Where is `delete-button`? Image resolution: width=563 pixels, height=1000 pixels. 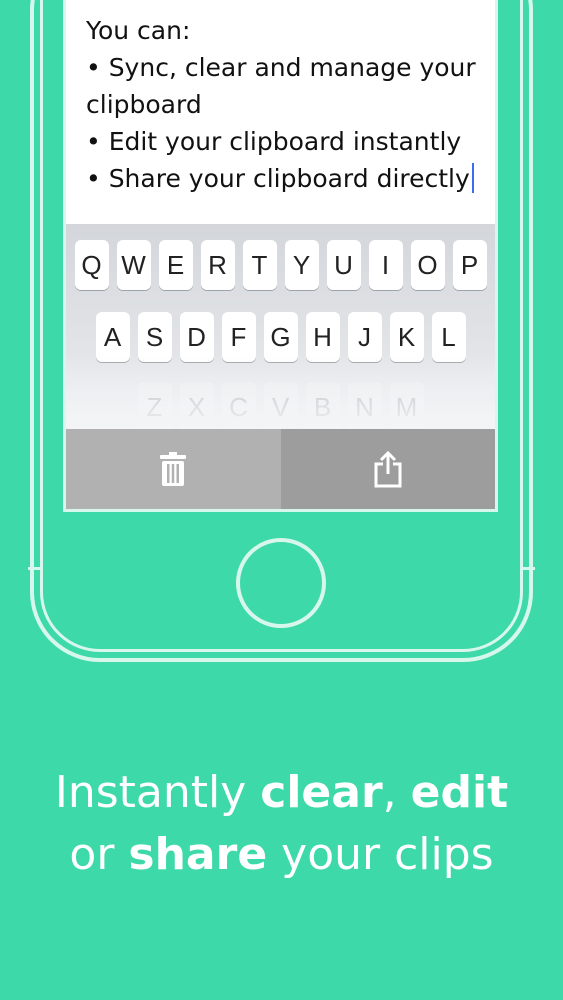
delete-button is located at coordinates (173, 469).